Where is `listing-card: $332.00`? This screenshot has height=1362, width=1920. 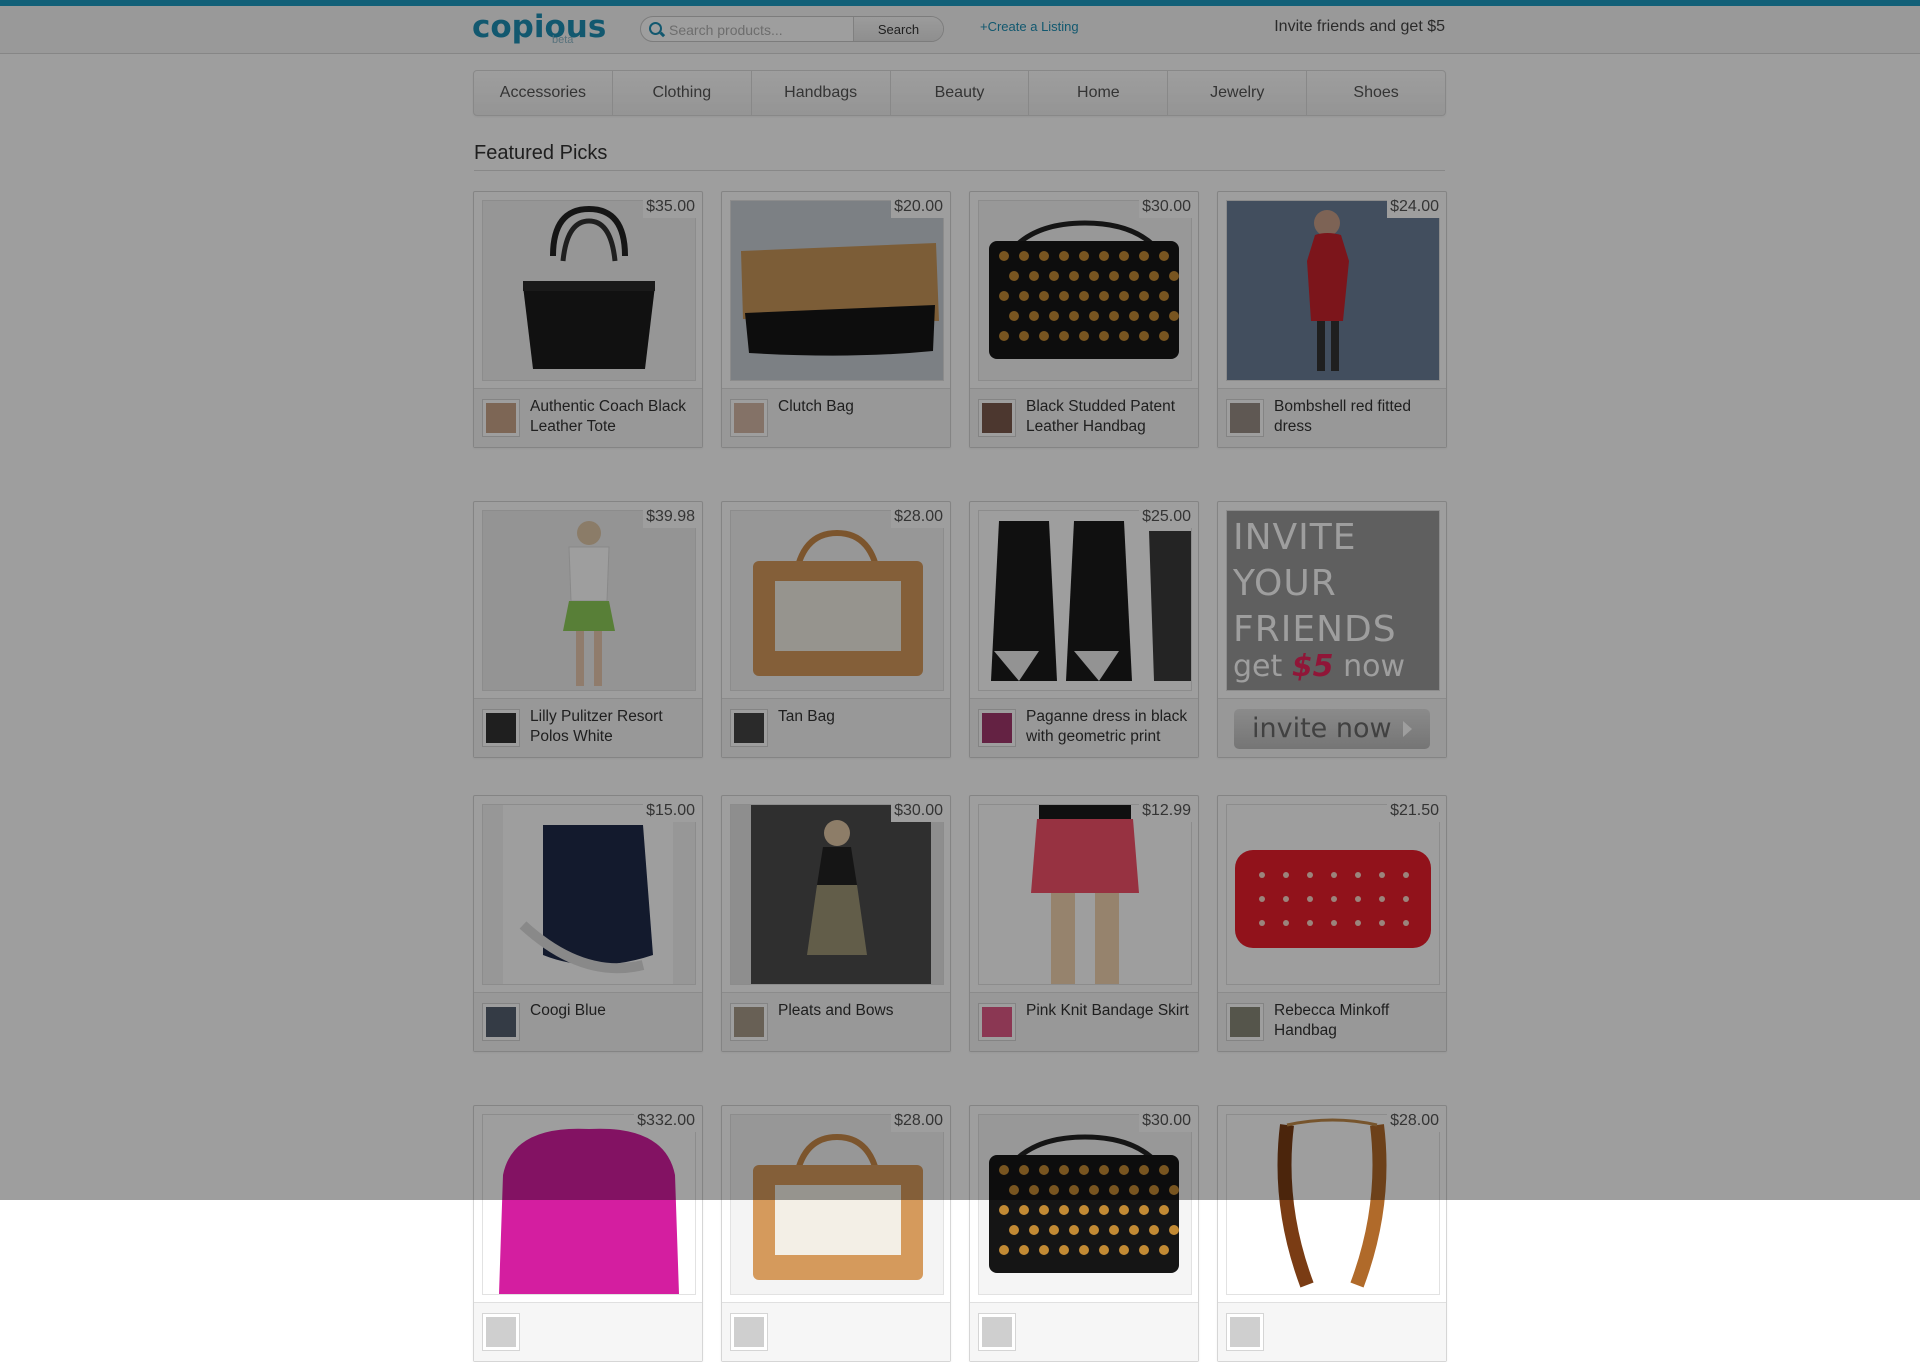 listing-card: $332.00 is located at coordinates (588, 1233).